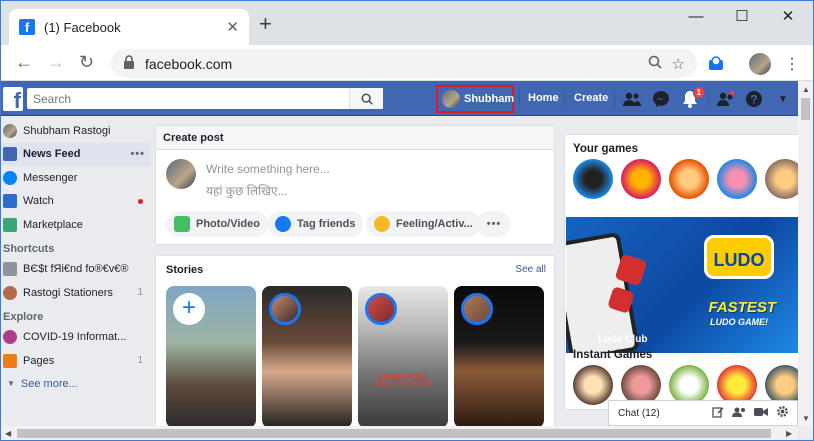 The width and height of the screenshot is (814, 441). I want to click on game-icon-quiz, so click(689, 385).